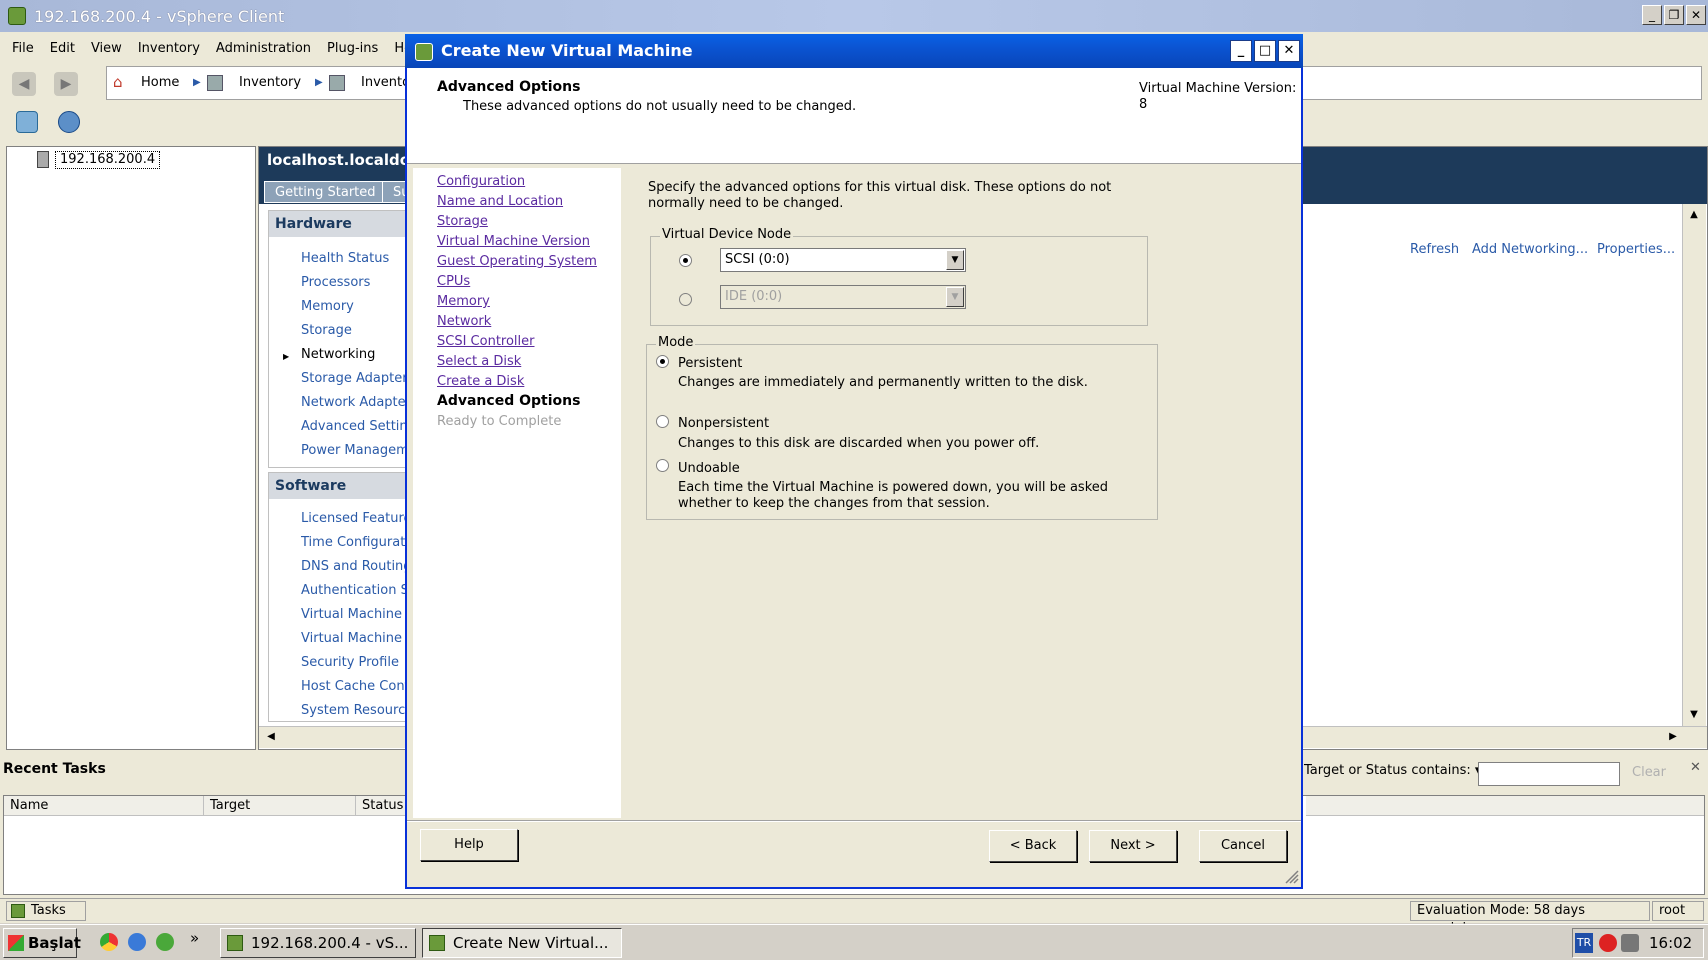 This screenshot has height=960, width=1708. Describe the element at coordinates (355, 662) in the screenshot. I see `software-item-security-profile: Security Profile` at that location.